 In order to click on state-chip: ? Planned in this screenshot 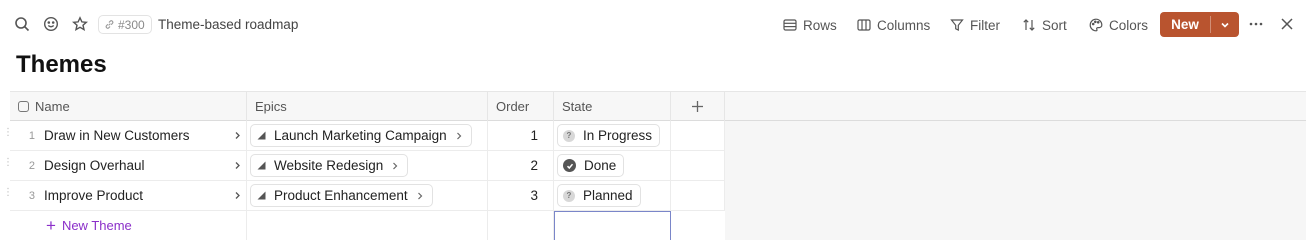, I will do `click(599, 195)`.